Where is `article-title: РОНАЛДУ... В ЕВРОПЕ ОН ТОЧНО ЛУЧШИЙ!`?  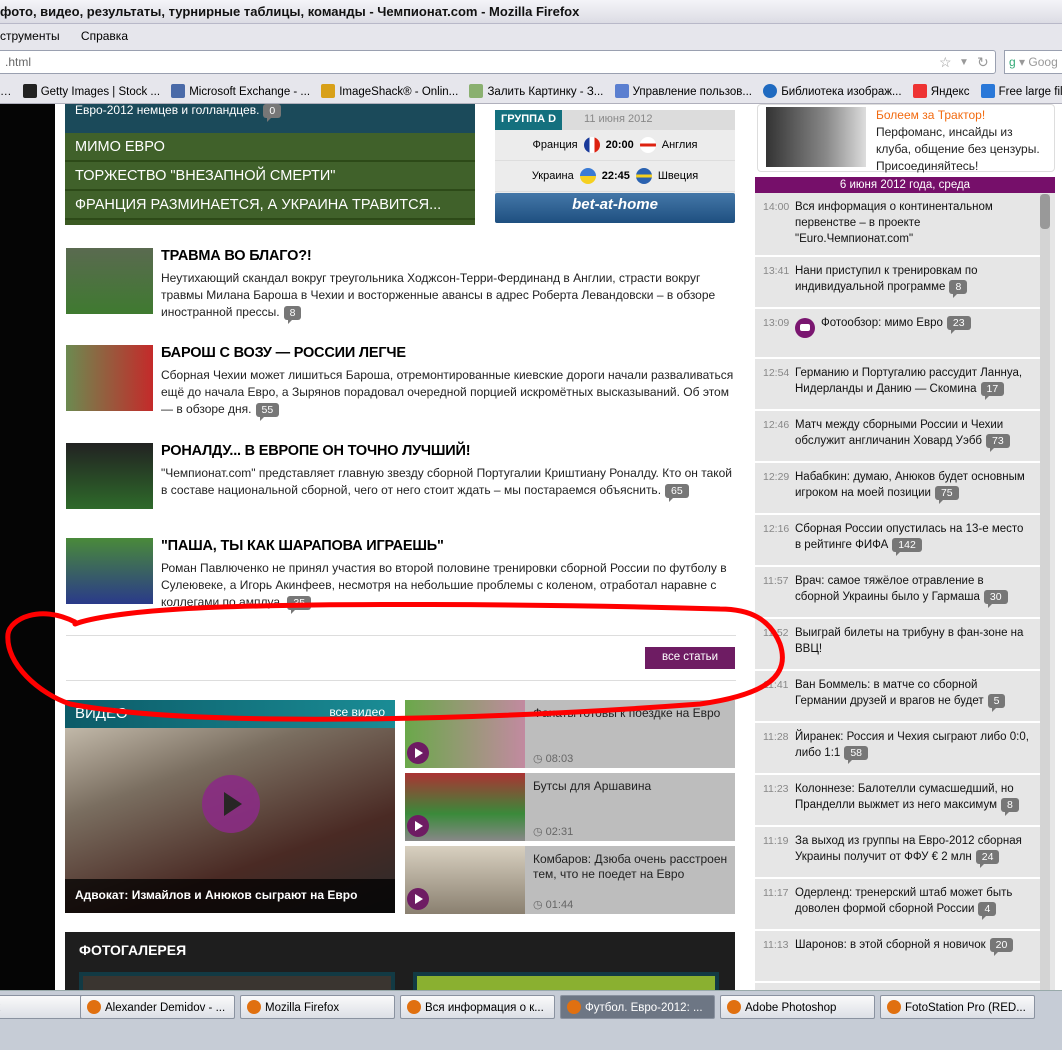 article-title: РОНАЛДУ... В ЕВРОПЕ ОН ТОЧНО ЛУЧШИЙ! is located at coordinates (448, 451).